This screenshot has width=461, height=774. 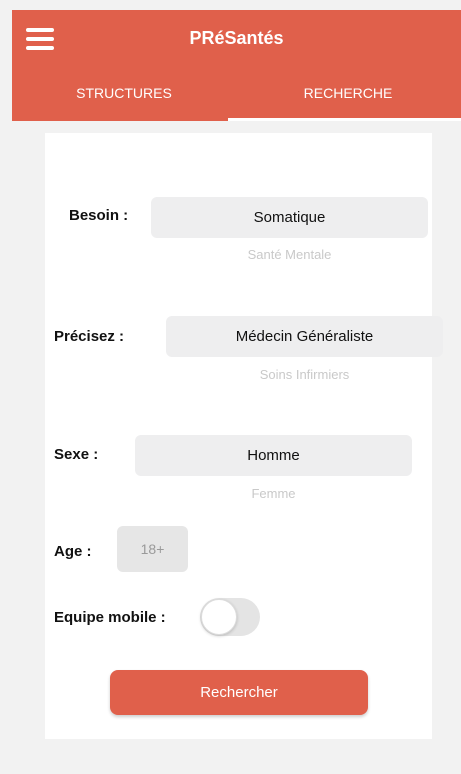 I want to click on precisez-next-option: Soins Infirmiers, so click(x=304, y=374).